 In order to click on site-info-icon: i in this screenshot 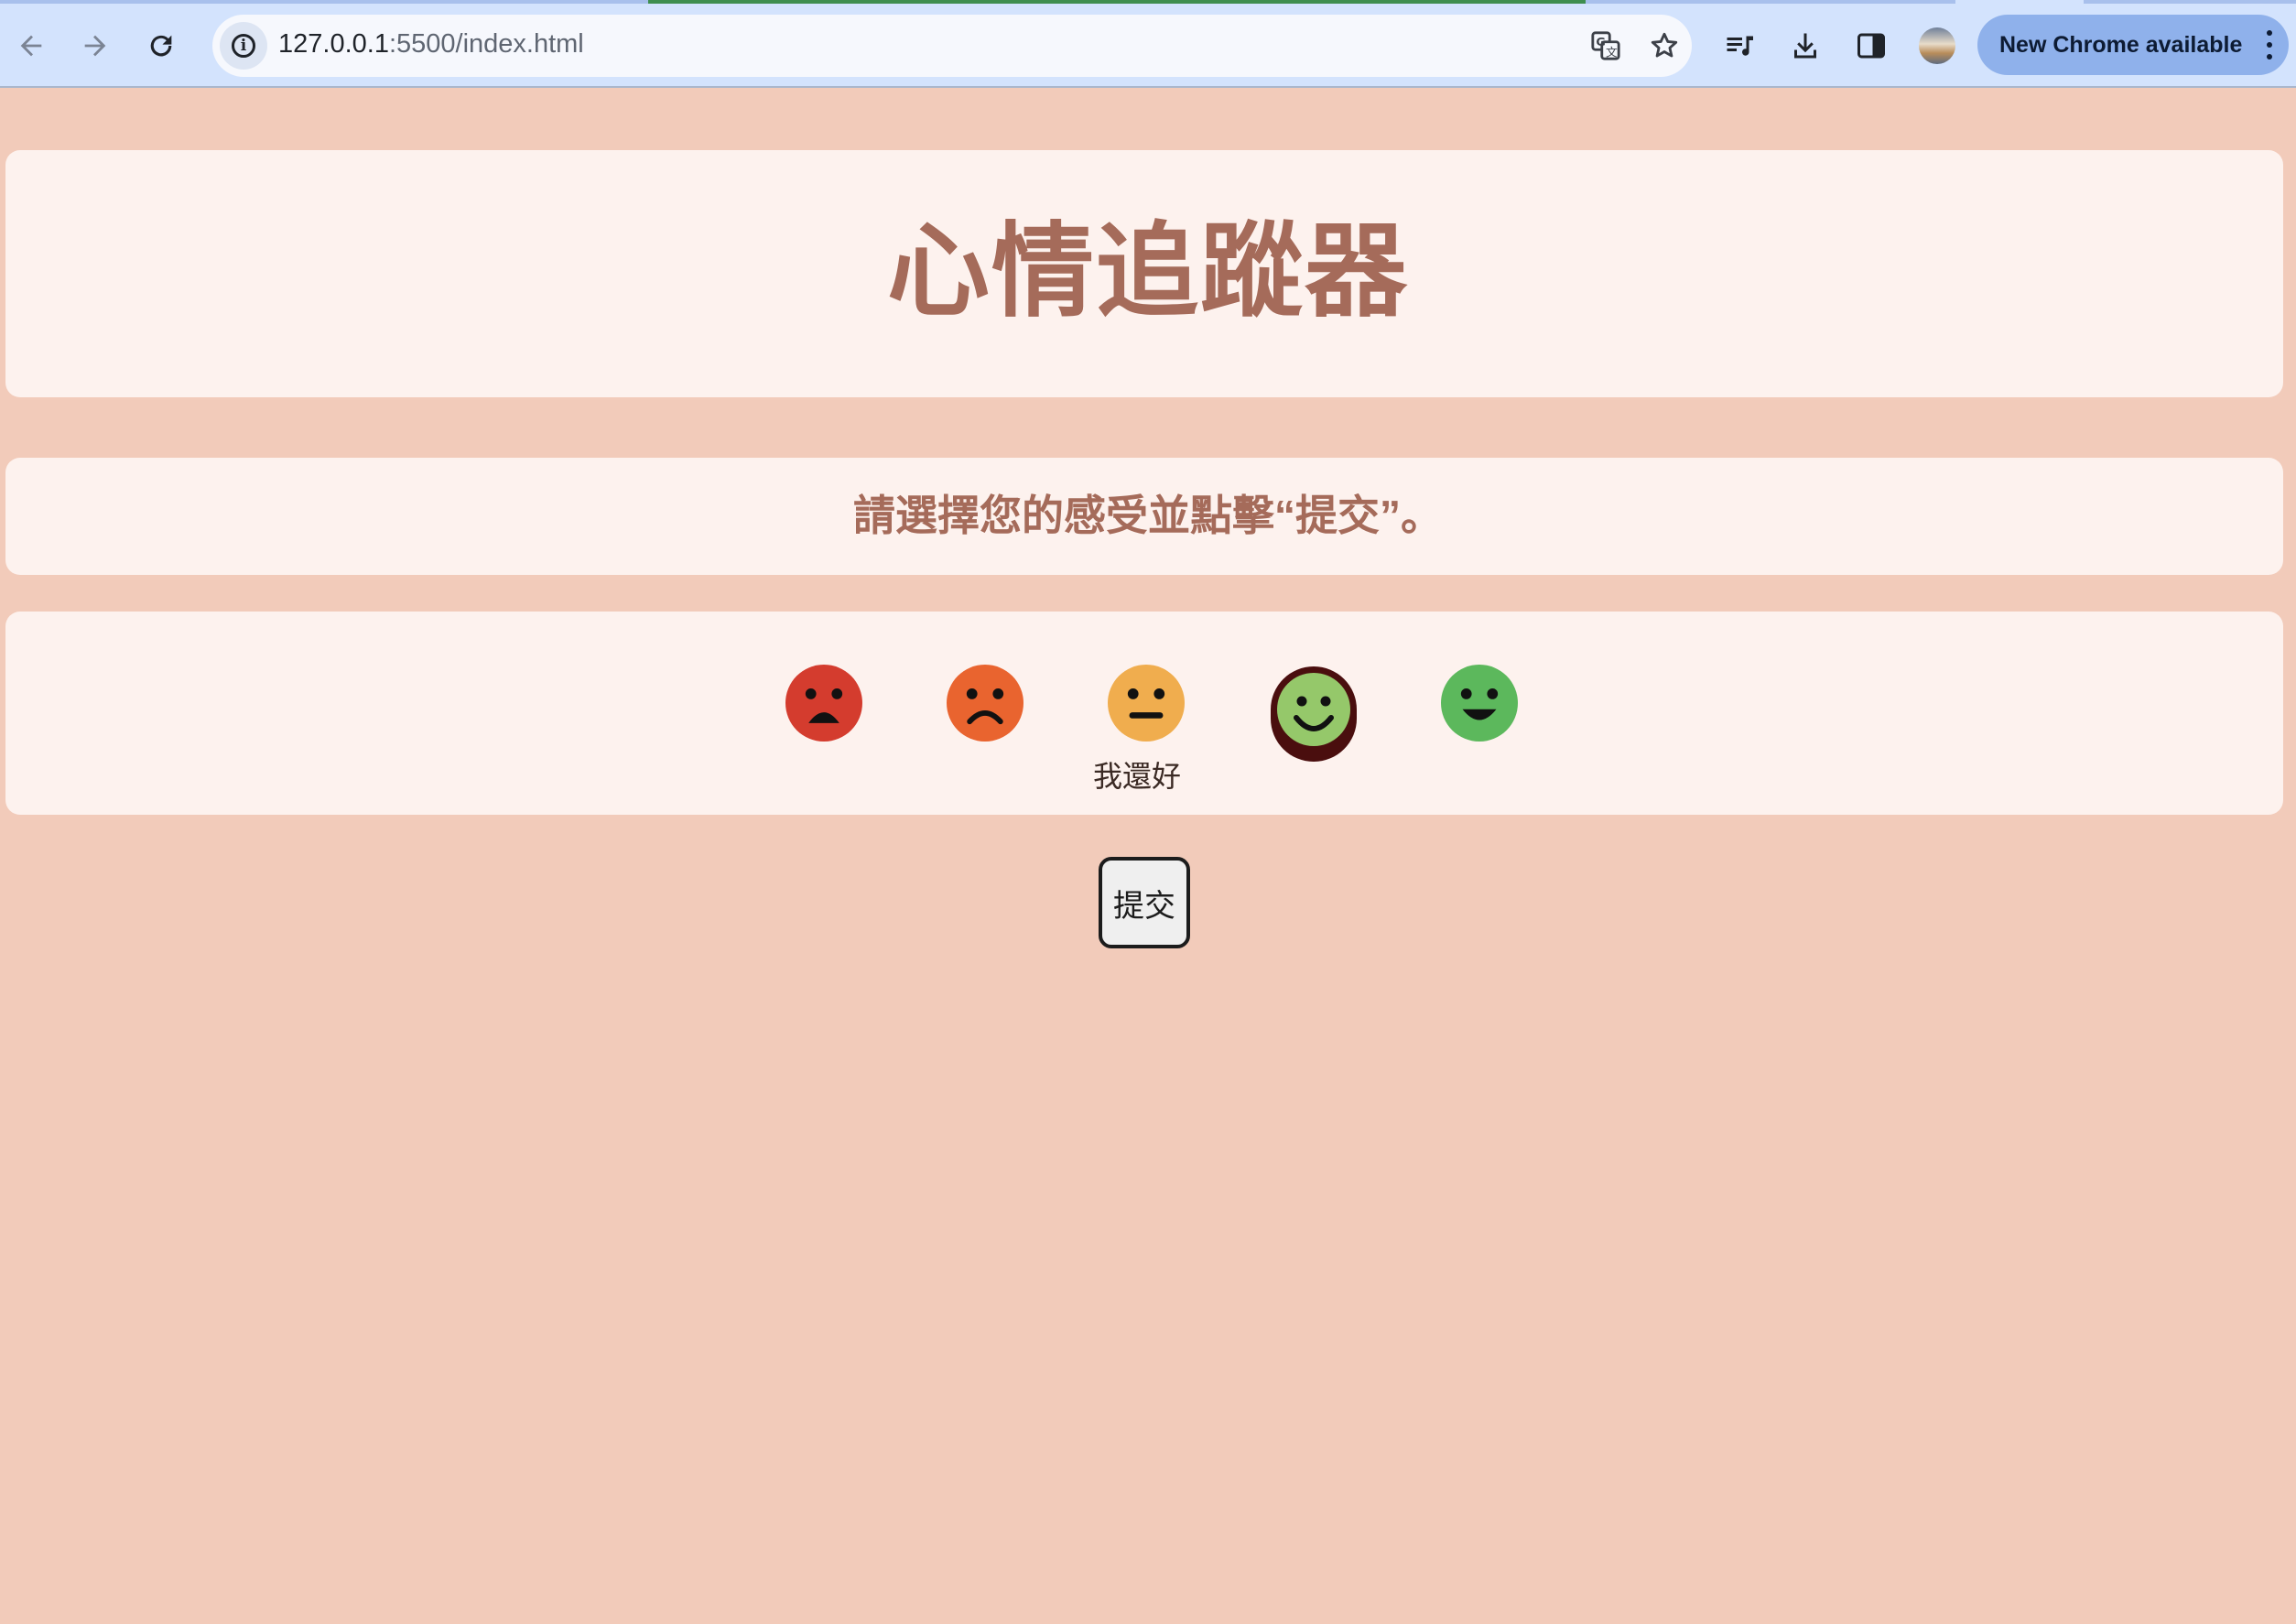, I will do `click(244, 46)`.